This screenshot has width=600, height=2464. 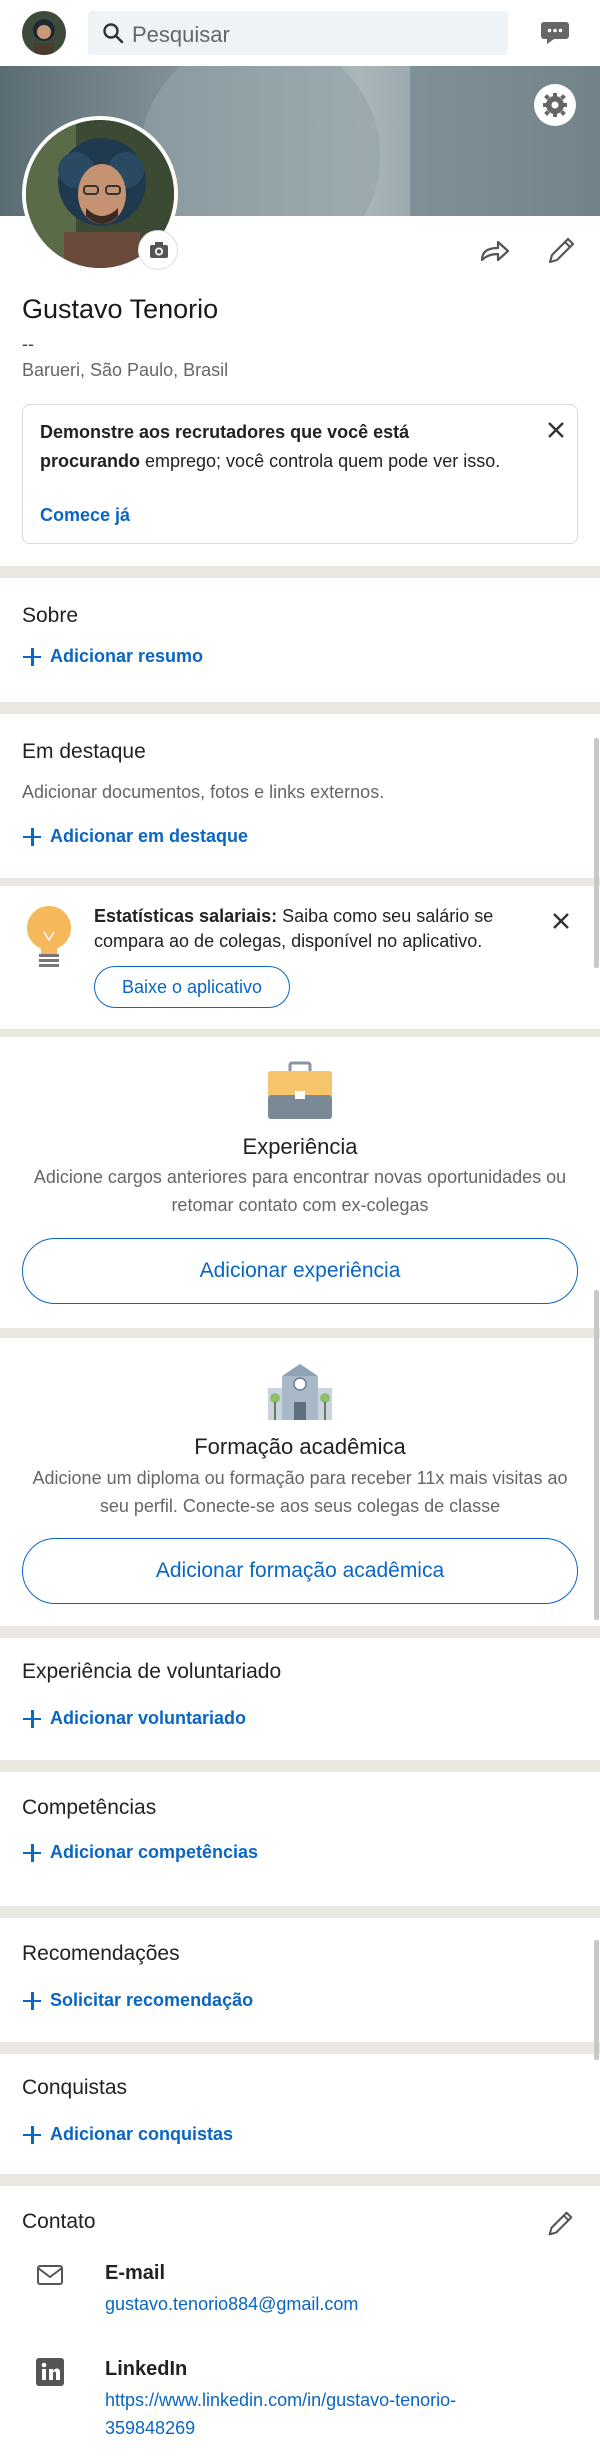 I want to click on add-skills-link: Adicionar competências, so click(x=140, y=1852).